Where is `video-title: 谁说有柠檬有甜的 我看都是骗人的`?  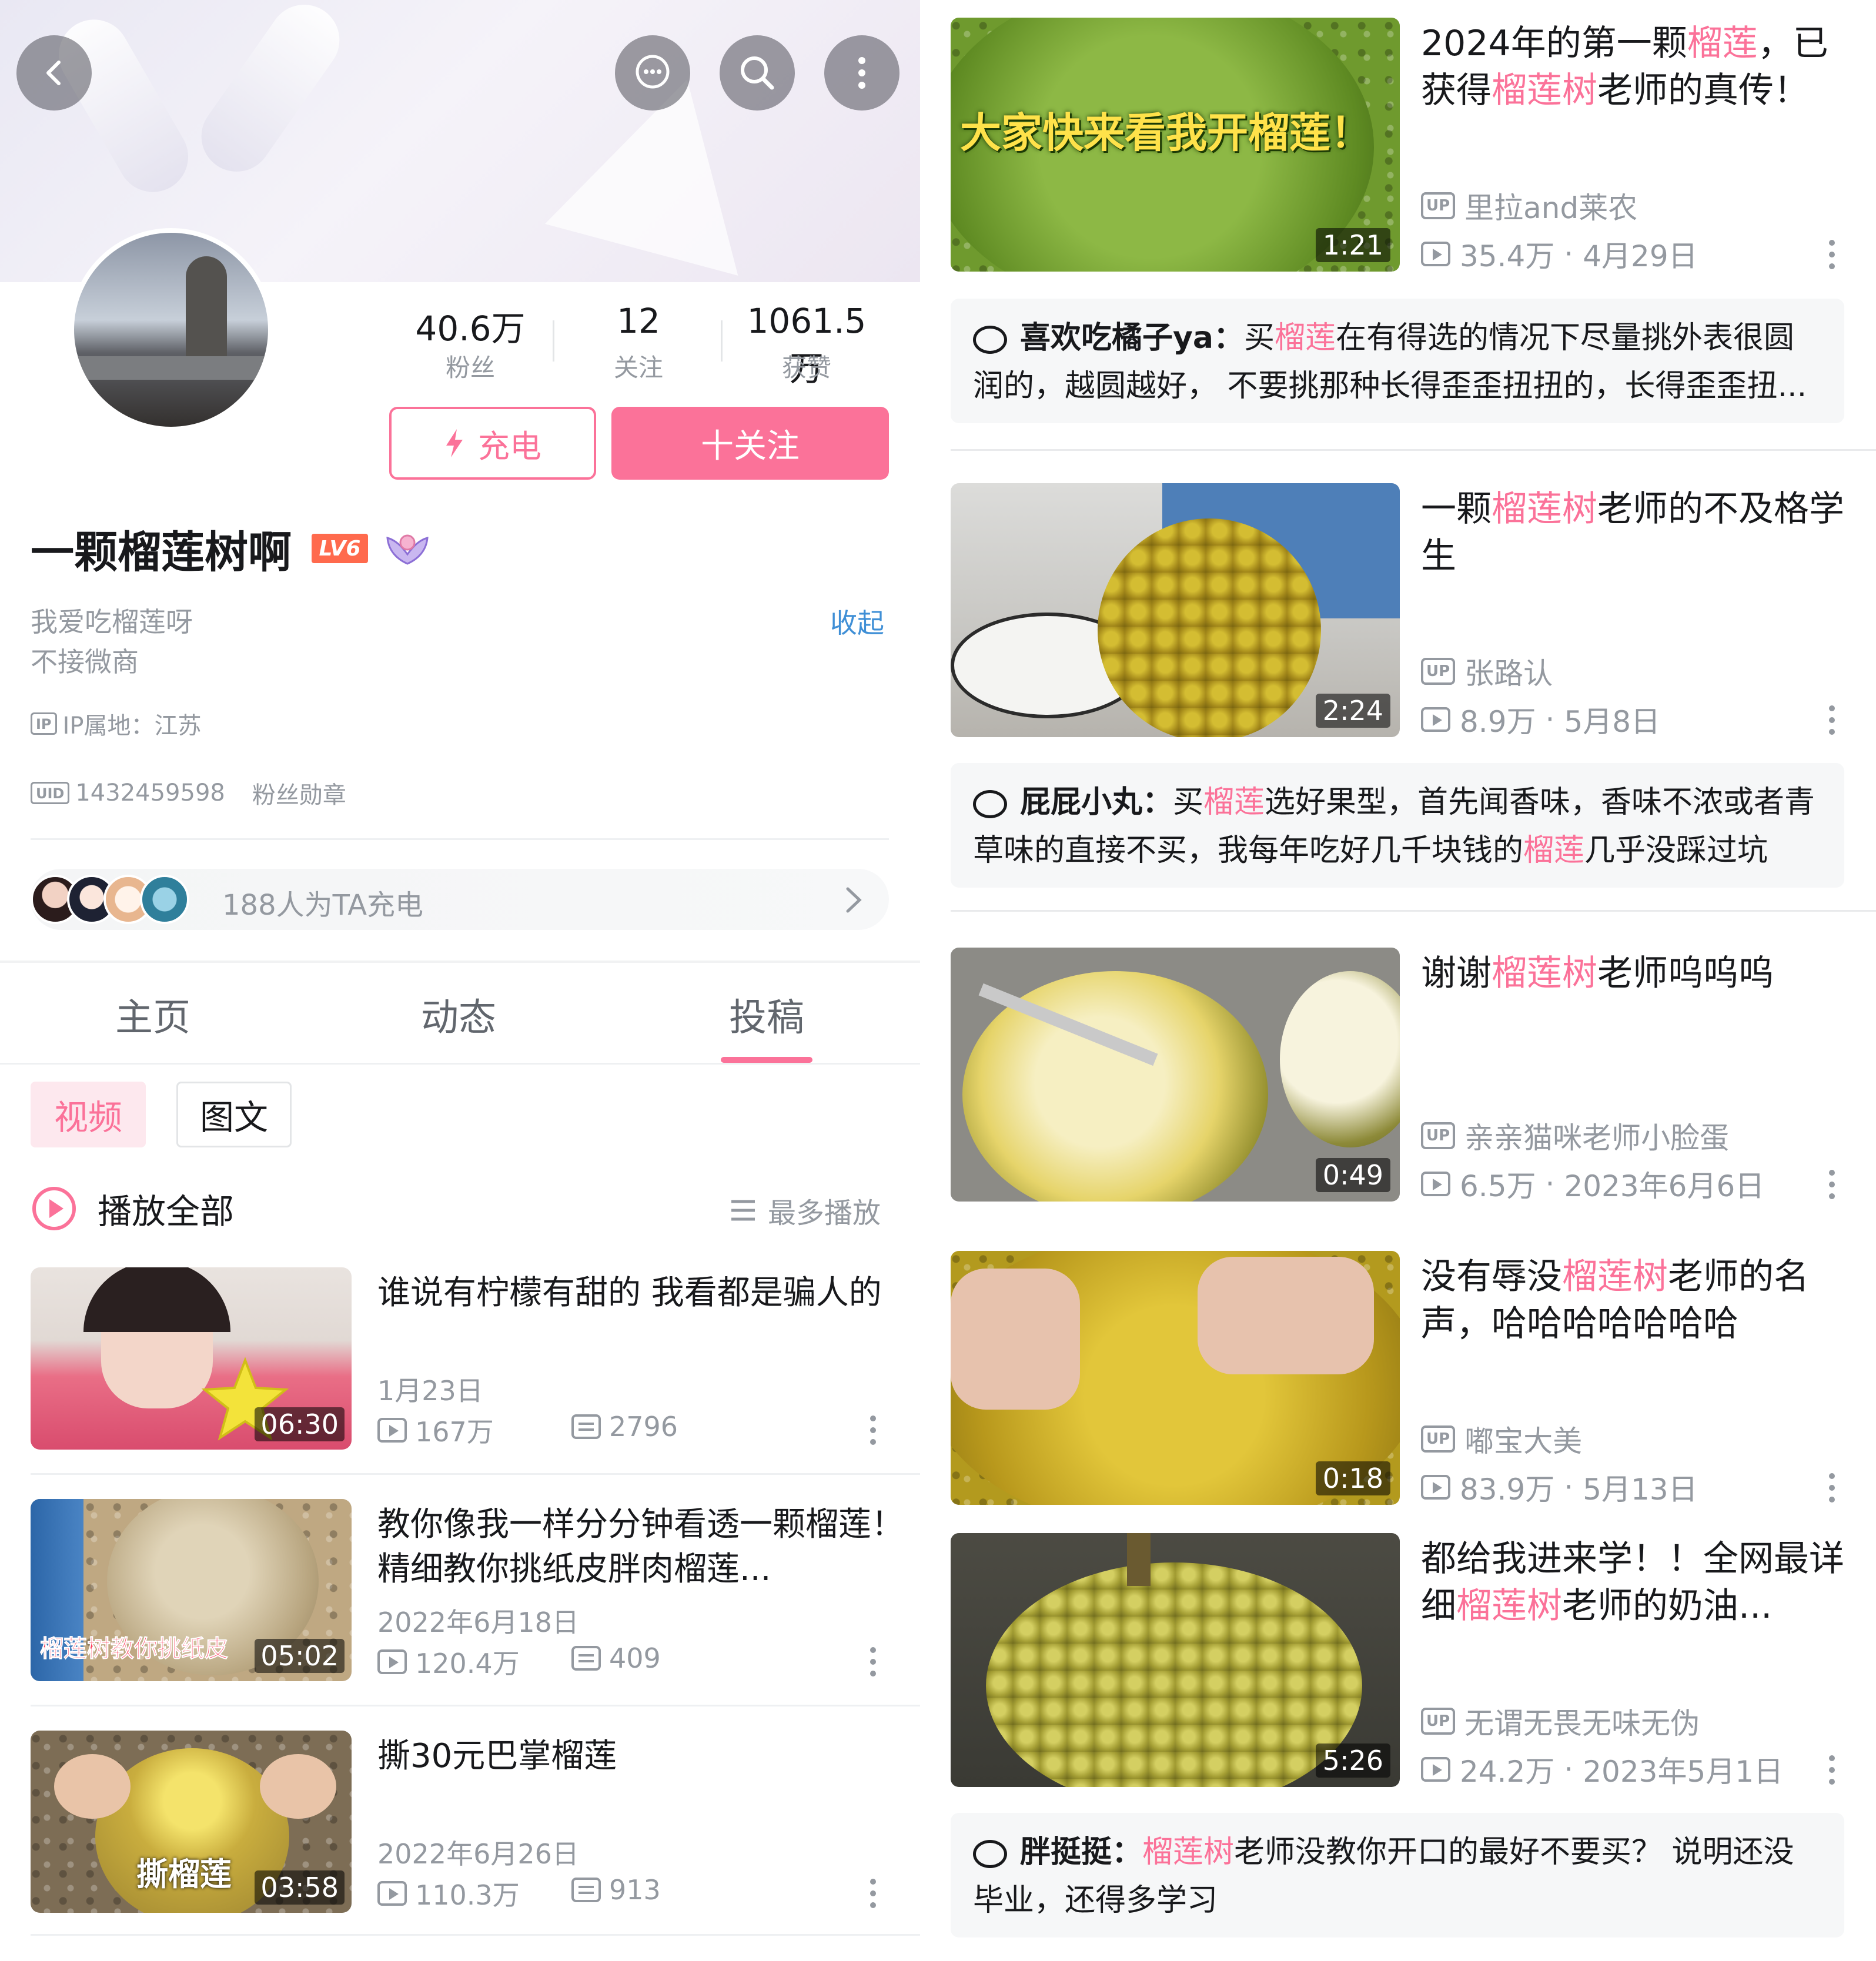
video-title: 谁说有柠檬有甜的 我看都是骗人的 is located at coordinates (647, 1293).